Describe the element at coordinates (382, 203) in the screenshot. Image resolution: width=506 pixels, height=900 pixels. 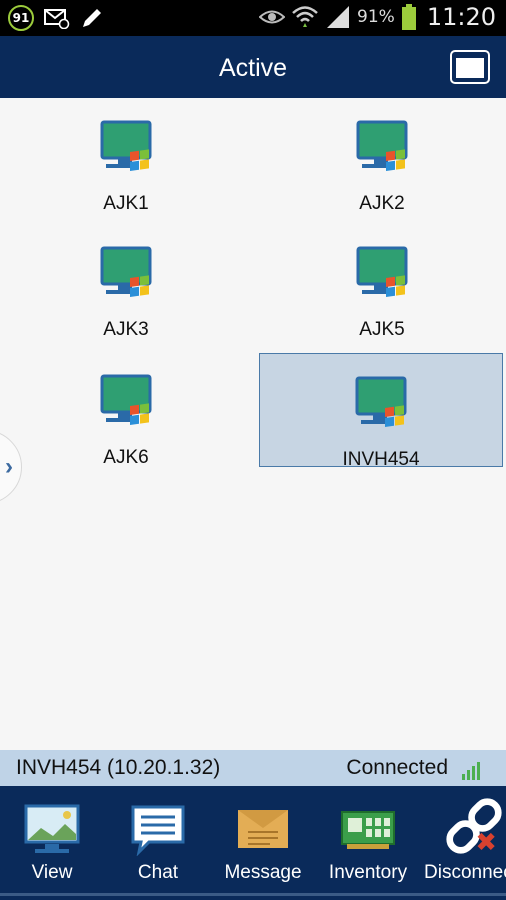
I see `device-label: AJK2` at that location.